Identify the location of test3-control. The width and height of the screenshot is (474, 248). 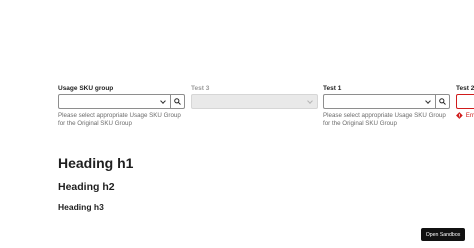
(254, 101).